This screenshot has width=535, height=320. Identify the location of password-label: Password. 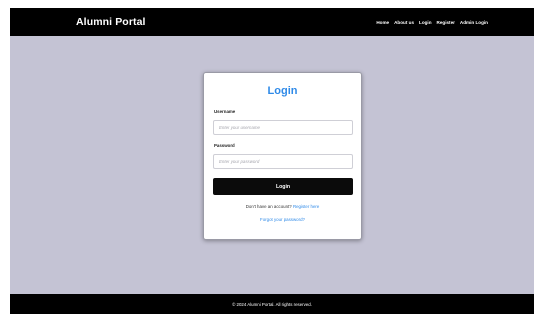
(224, 145).